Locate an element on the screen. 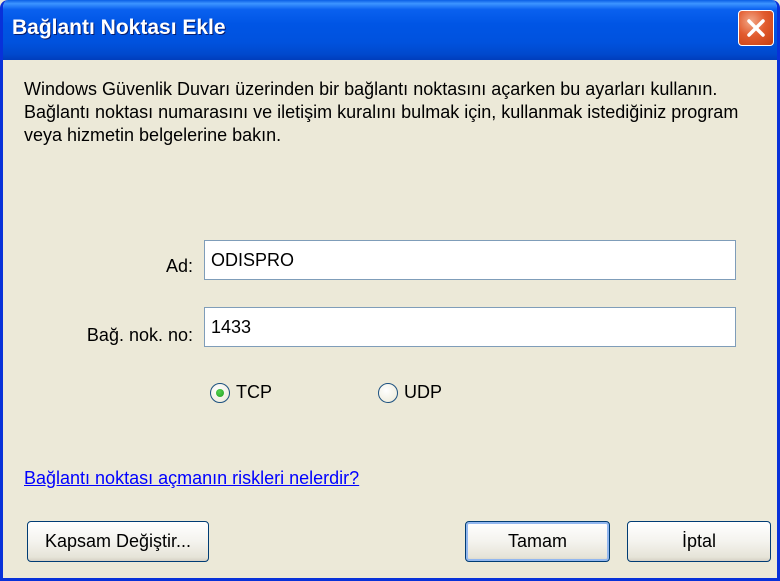 The width and height of the screenshot is (780, 581). radio-unselected-icon is located at coordinates (388, 392).